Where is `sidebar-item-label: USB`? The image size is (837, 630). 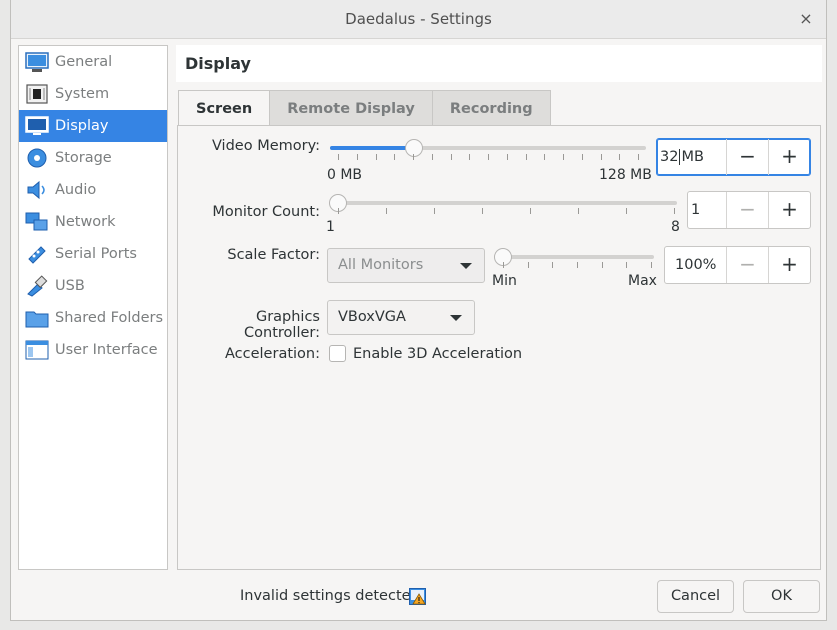
sidebar-item-label: USB is located at coordinates (70, 286).